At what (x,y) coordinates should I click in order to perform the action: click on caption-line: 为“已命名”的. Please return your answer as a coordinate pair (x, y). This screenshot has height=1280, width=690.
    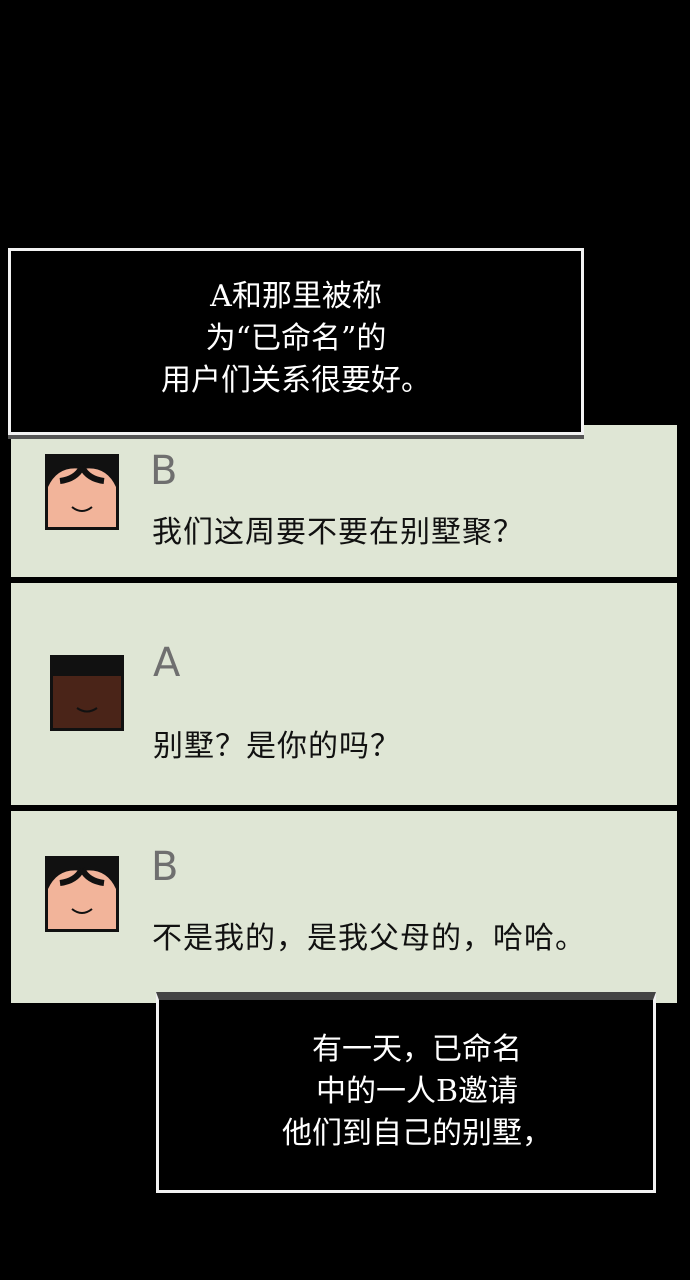
    Looking at the image, I should click on (296, 338).